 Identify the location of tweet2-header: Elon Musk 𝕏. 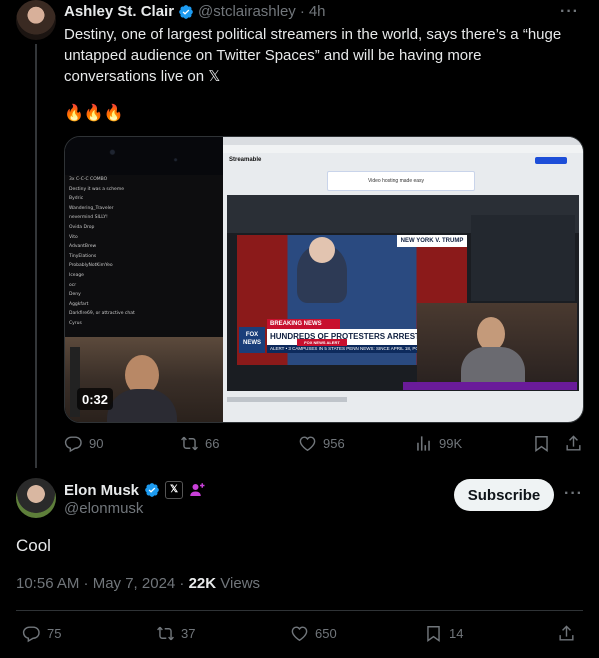
(135, 490).